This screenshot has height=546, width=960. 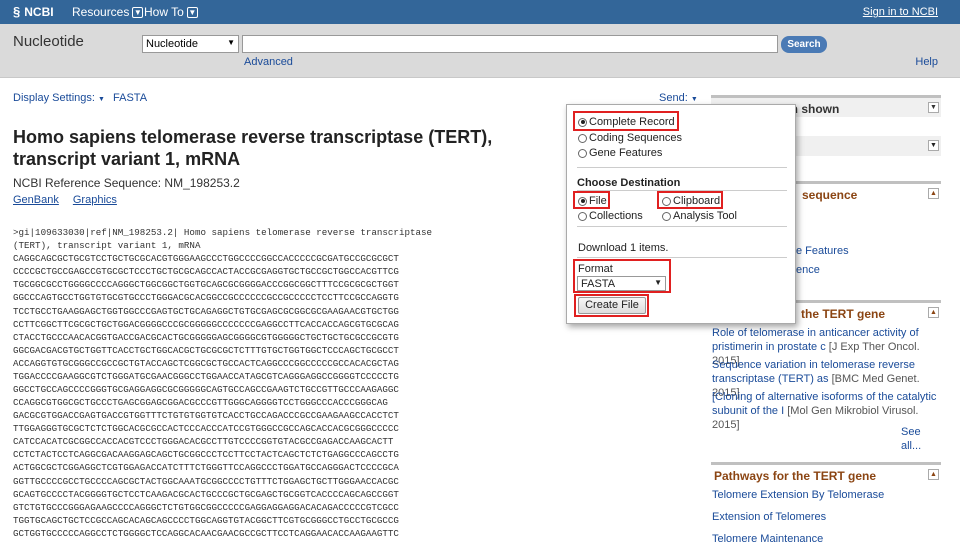 What do you see at coordinates (65, 200) in the screenshot?
I see `view-links: GenBank Graphics` at bounding box center [65, 200].